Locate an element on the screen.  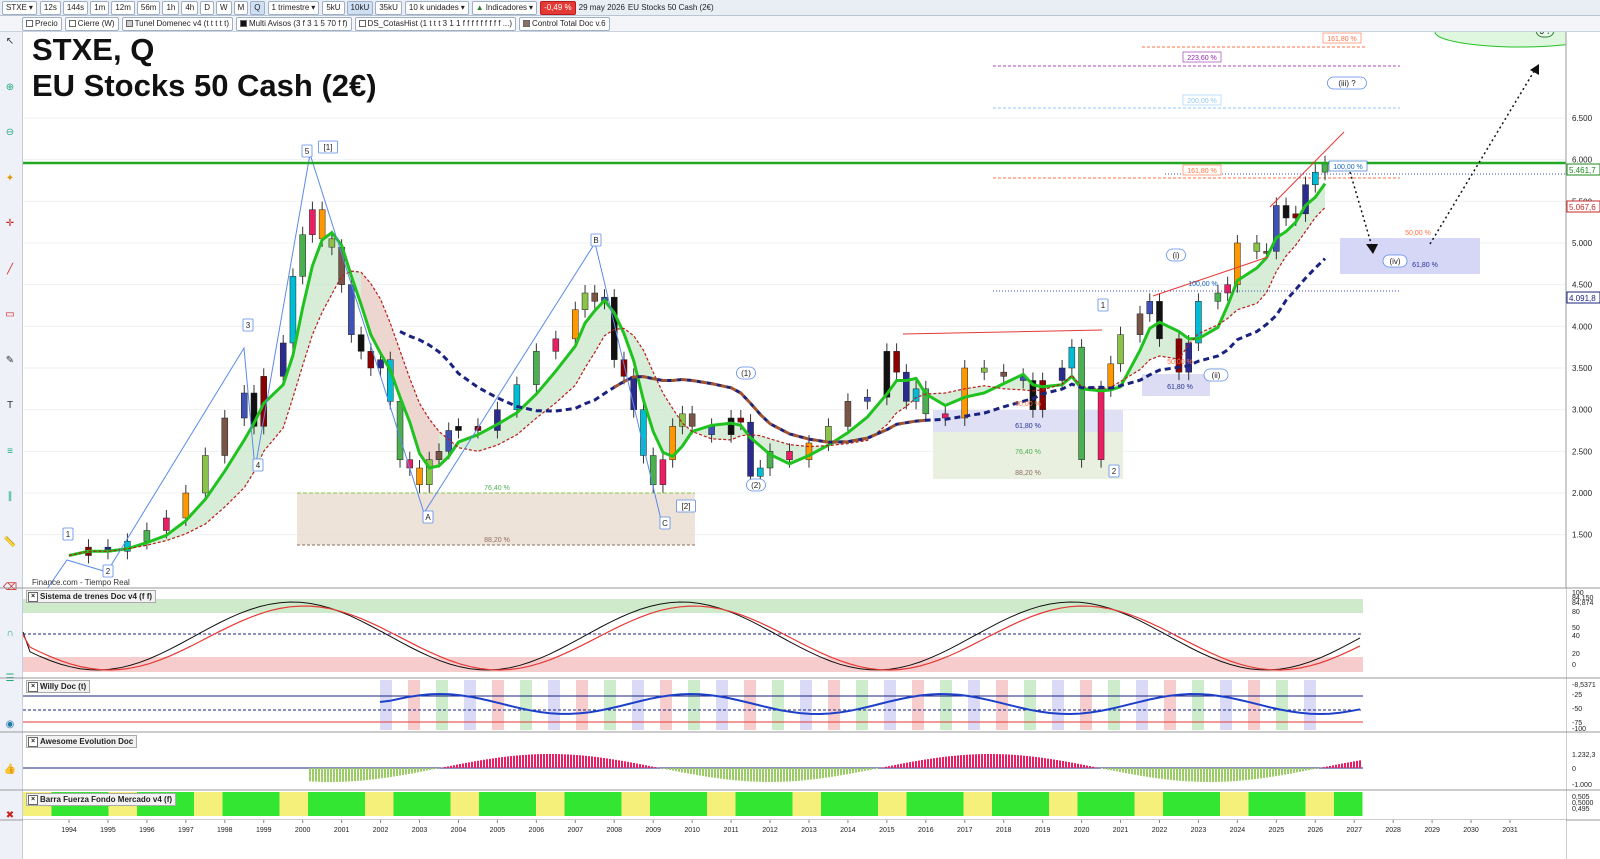
timeframe-button: 4h is located at coordinates (190, 7).